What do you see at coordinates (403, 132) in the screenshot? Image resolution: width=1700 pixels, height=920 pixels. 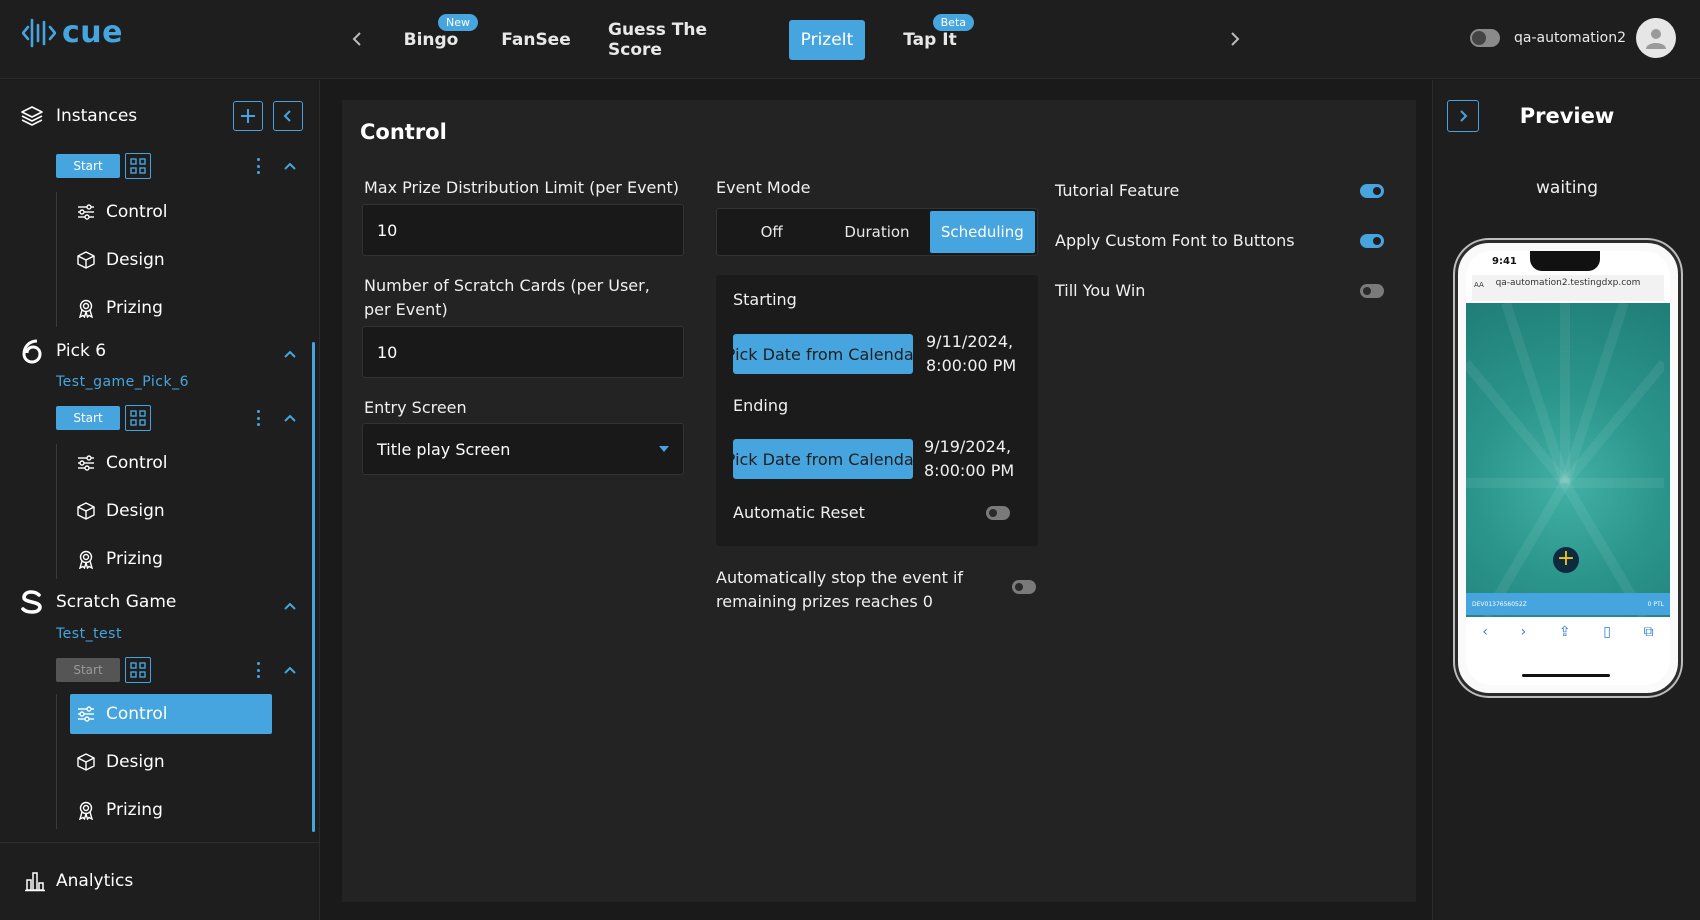 I see `page-title: Control` at bounding box center [403, 132].